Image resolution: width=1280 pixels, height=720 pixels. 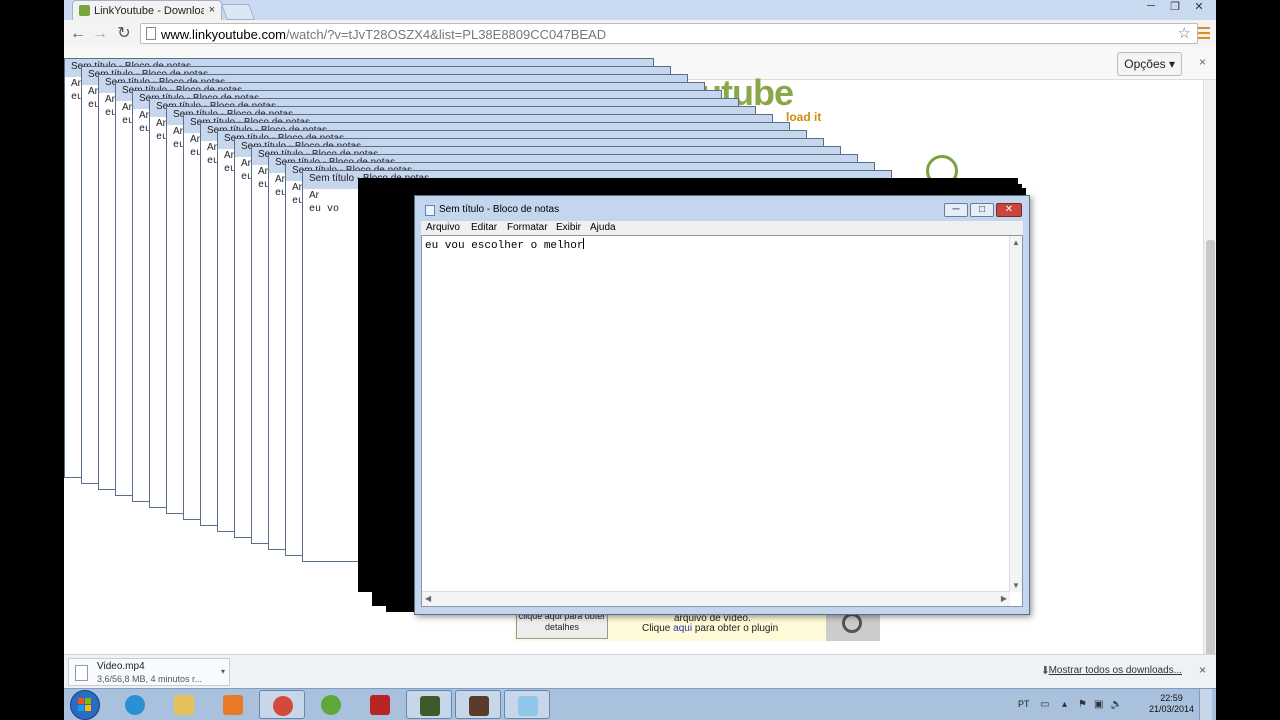 What do you see at coordinates (682, 628) in the screenshot?
I see `plugin-link: aqui` at bounding box center [682, 628].